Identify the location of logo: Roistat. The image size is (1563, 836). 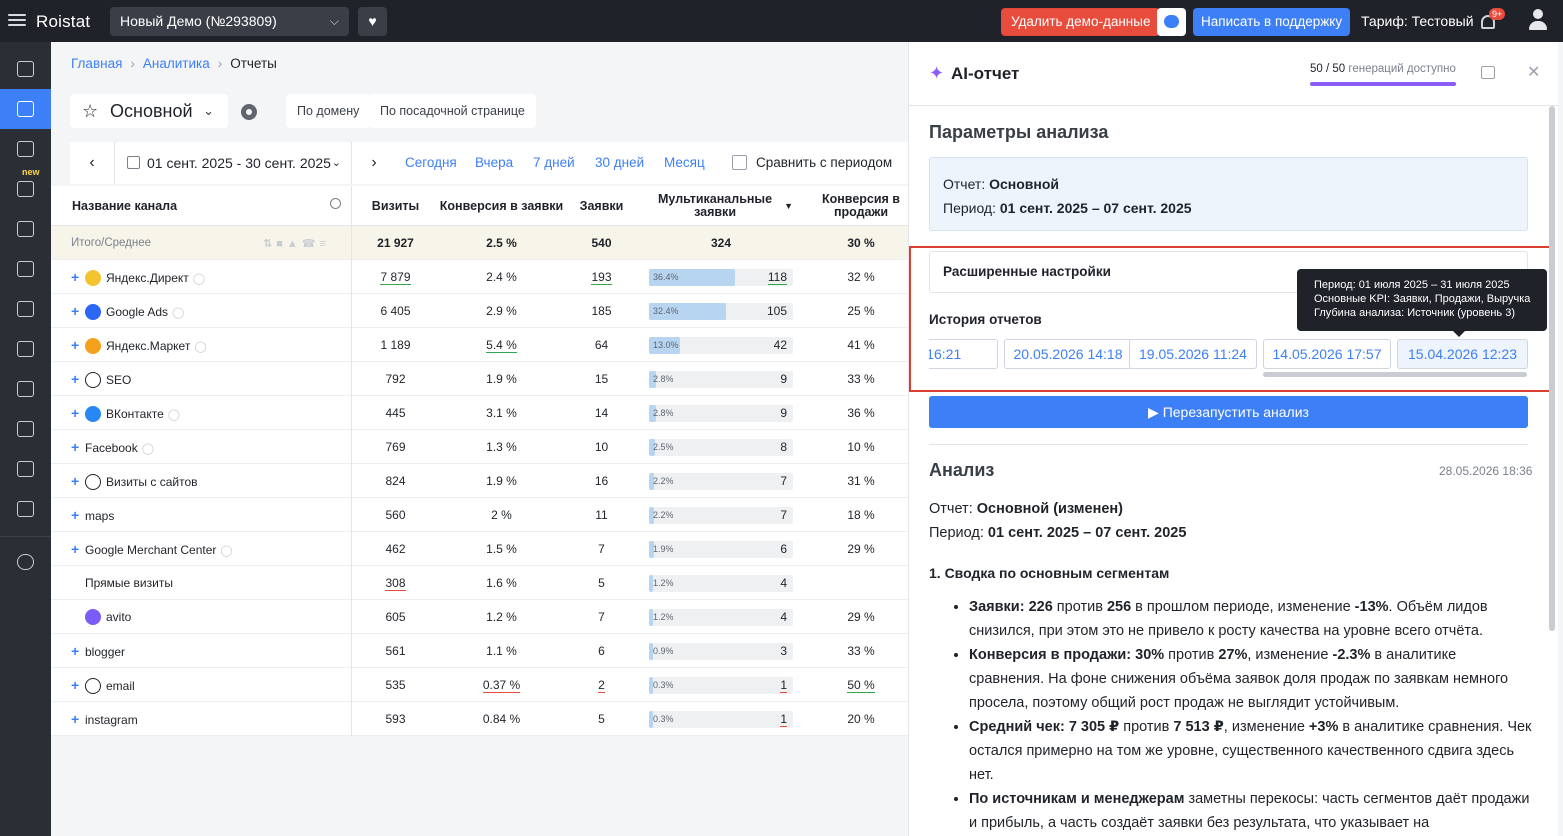
(63, 22).